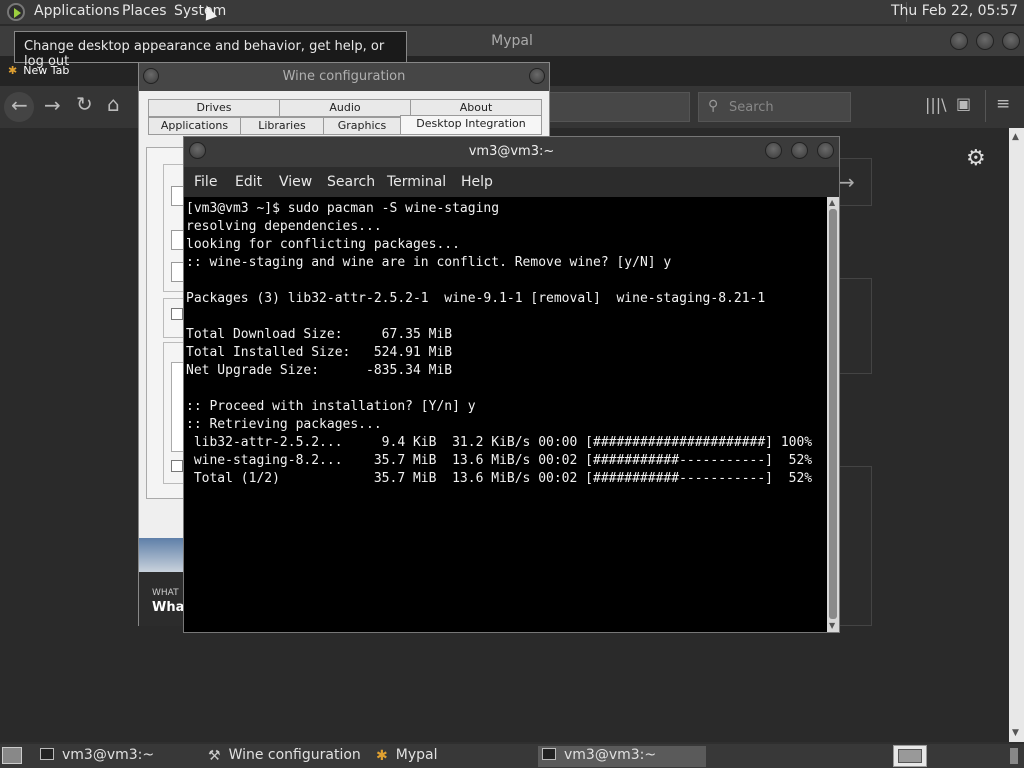 The height and width of the screenshot is (768, 1024). I want to click on places-menu: Places, so click(144, 11).